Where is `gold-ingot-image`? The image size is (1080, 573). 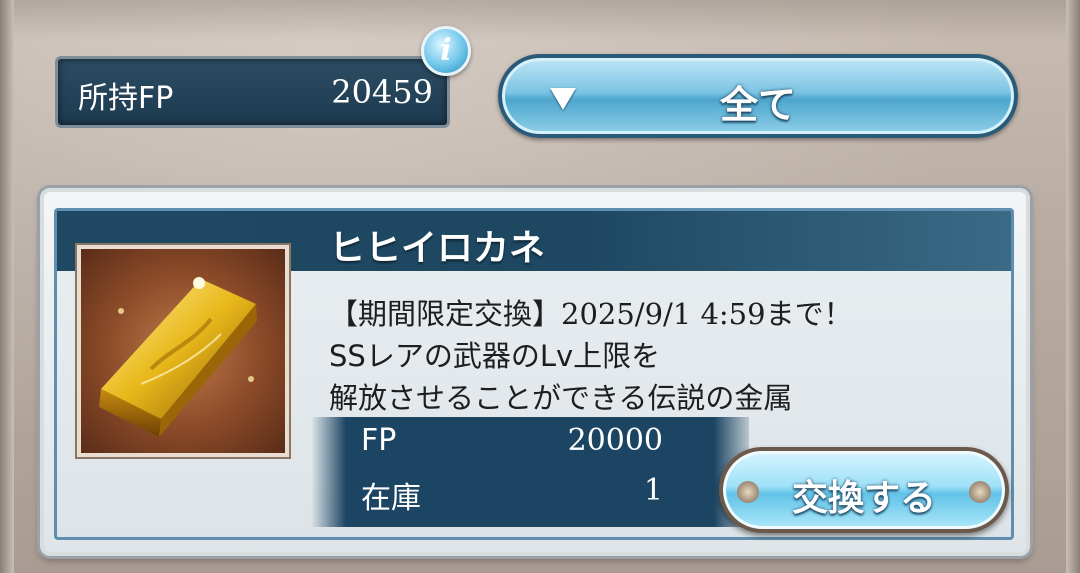
gold-ingot-image is located at coordinates (183, 351).